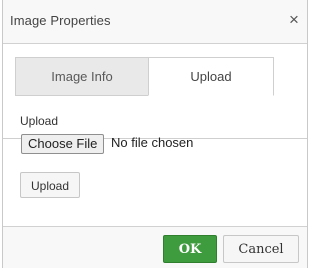 This screenshot has height=268, width=320. What do you see at coordinates (50, 185) in the screenshot?
I see `upload-button: Upload` at bounding box center [50, 185].